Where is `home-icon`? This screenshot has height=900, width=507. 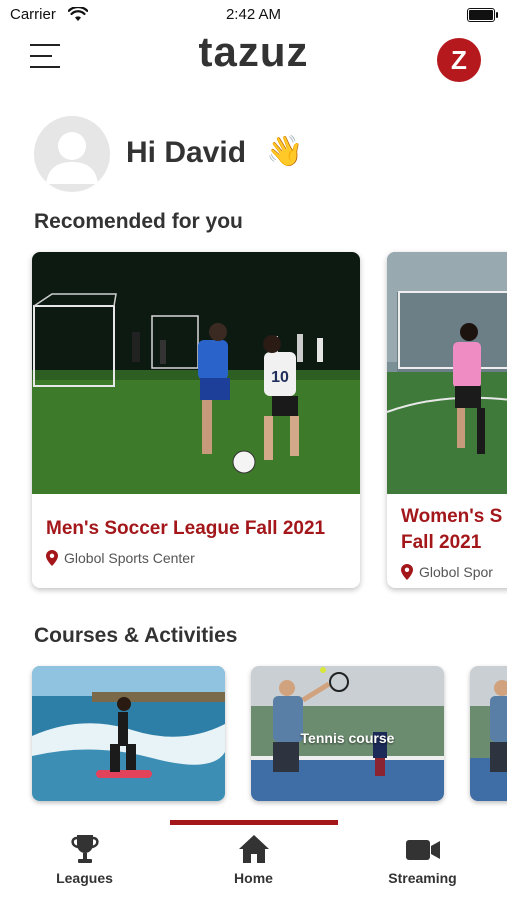 home-icon is located at coordinates (253, 849).